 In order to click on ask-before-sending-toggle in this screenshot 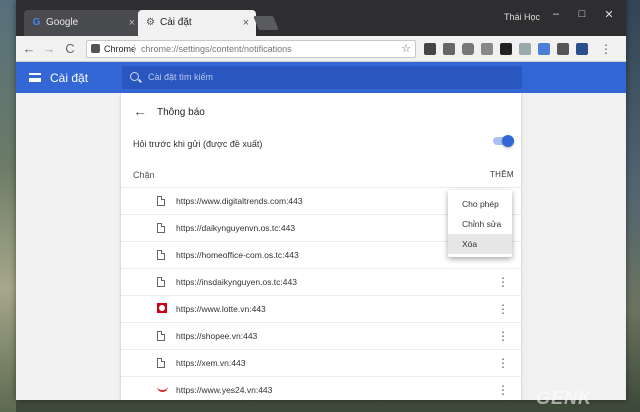, I will do `click(503, 141)`.